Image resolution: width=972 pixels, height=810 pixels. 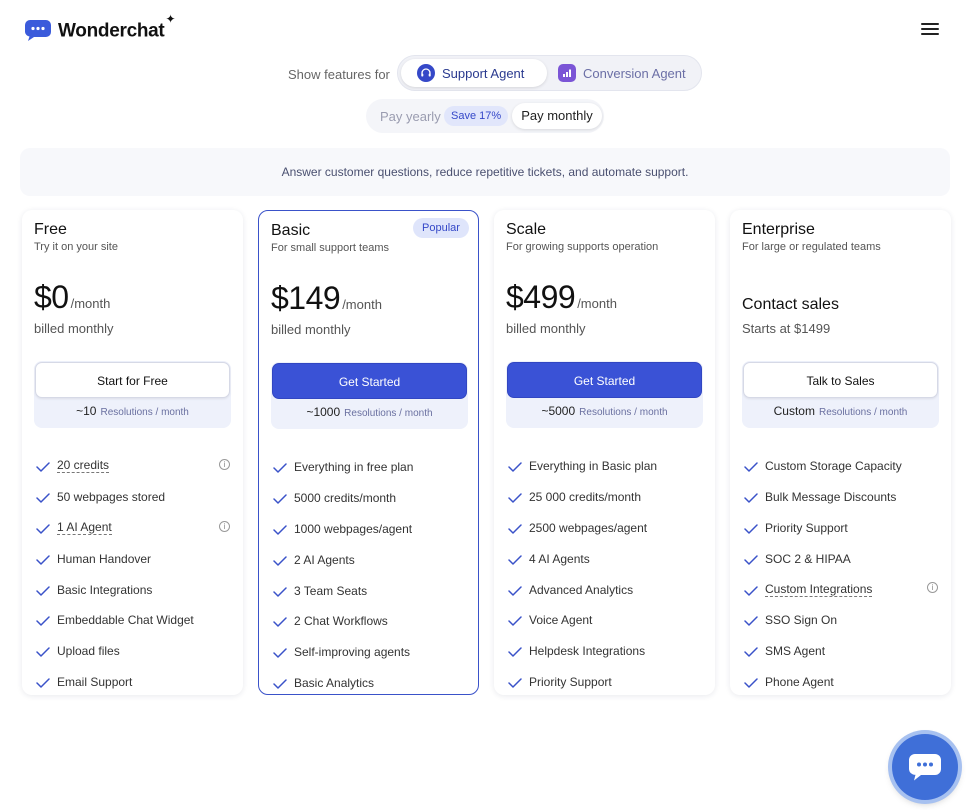 What do you see at coordinates (134, 497) in the screenshot?
I see `feature-item: 50 webpages stored` at bounding box center [134, 497].